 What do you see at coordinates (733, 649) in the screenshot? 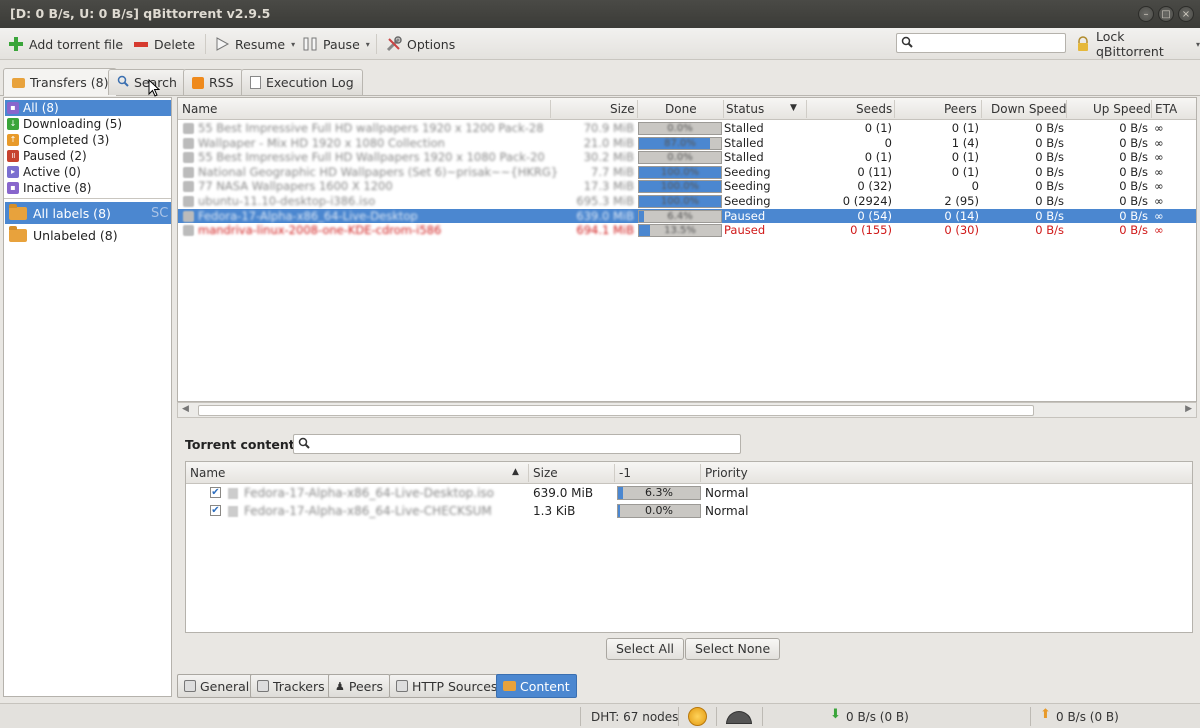
I see `select-none-button: Select None` at bounding box center [733, 649].